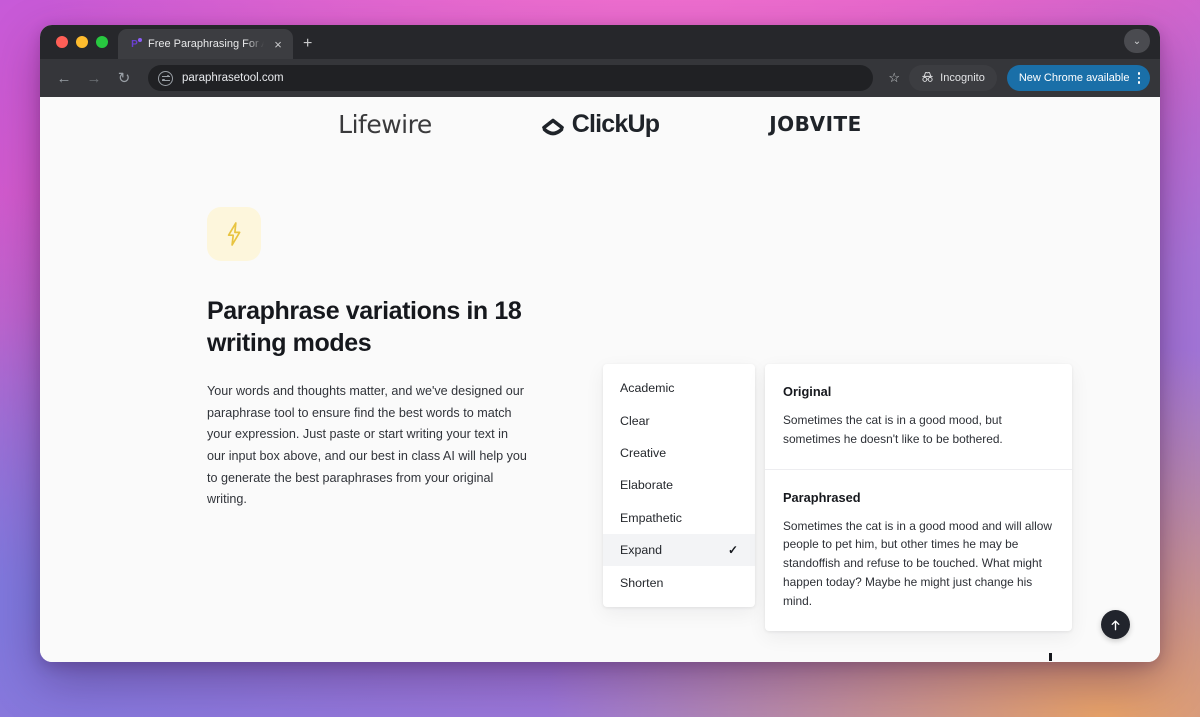  What do you see at coordinates (1050, 657) in the screenshot?
I see `text-cursor-artifact` at bounding box center [1050, 657].